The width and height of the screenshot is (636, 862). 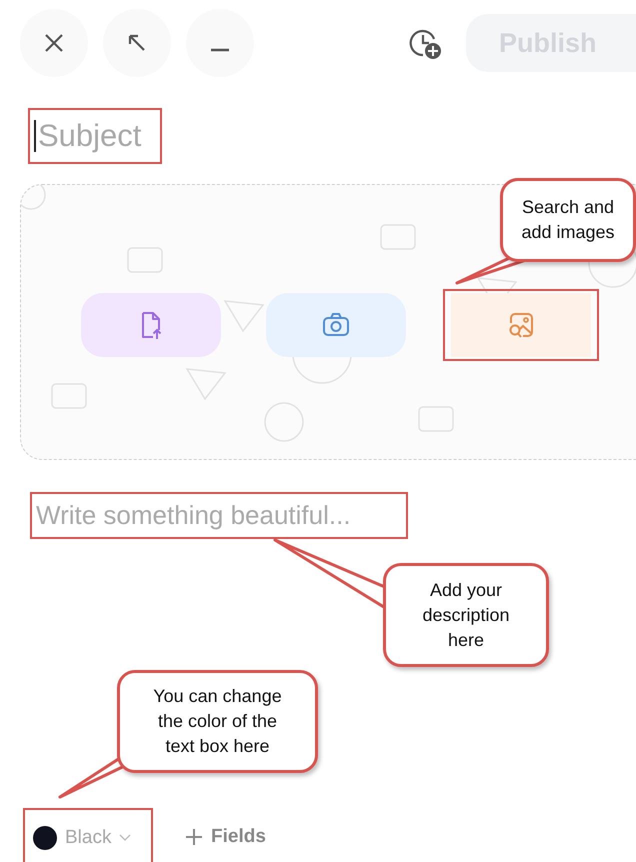 What do you see at coordinates (95, 136) in the screenshot?
I see `subject-field: Subject` at bounding box center [95, 136].